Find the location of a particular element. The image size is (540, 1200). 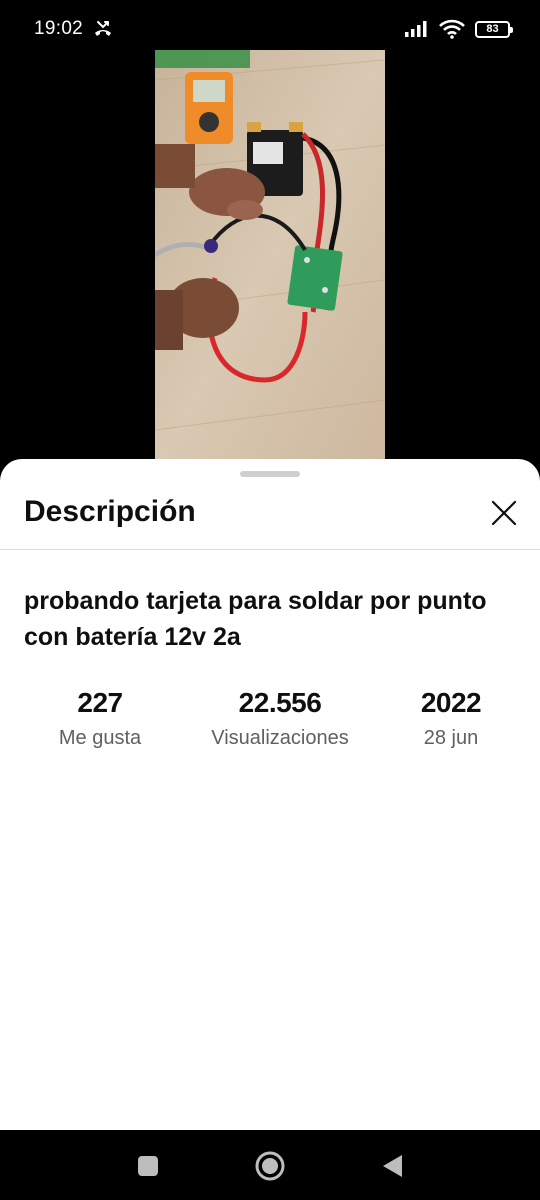

close-button is located at coordinates (504, 513).